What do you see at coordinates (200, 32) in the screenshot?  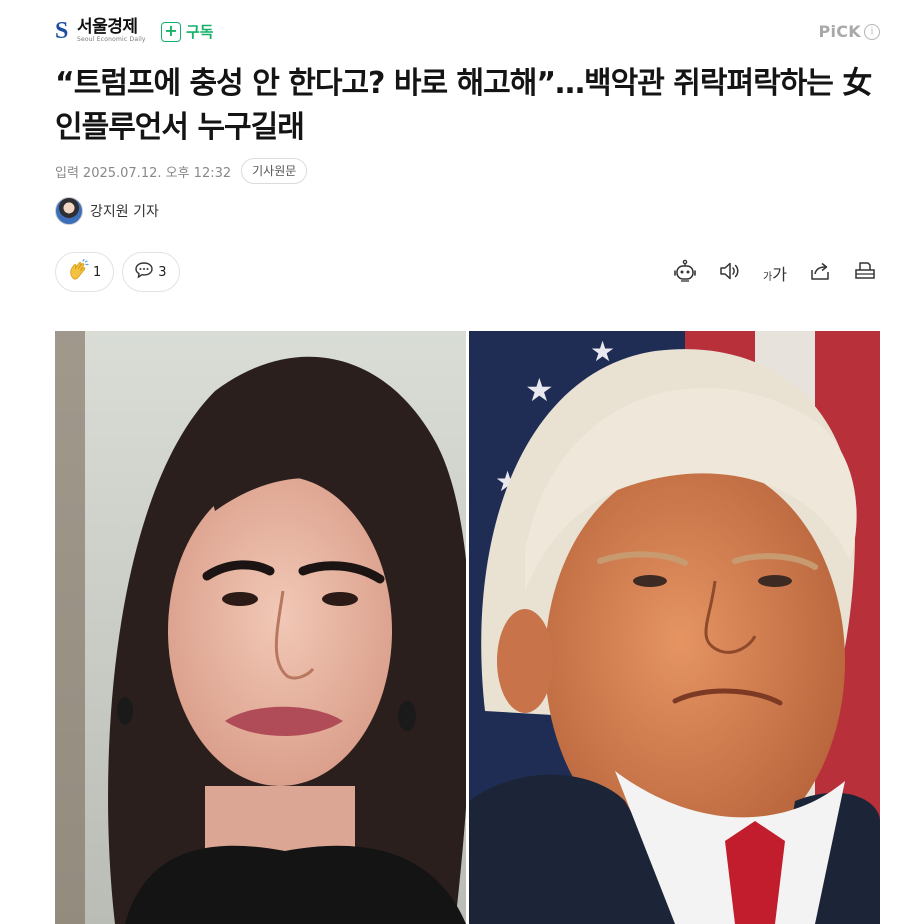 I see `subscribe-label: 구독` at bounding box center [200, 32].